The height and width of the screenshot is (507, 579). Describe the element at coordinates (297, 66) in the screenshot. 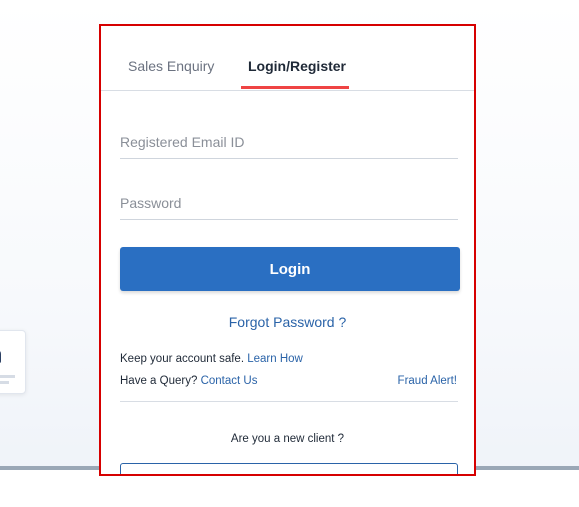

I see `tab-login-register: Login/Register` at that location.